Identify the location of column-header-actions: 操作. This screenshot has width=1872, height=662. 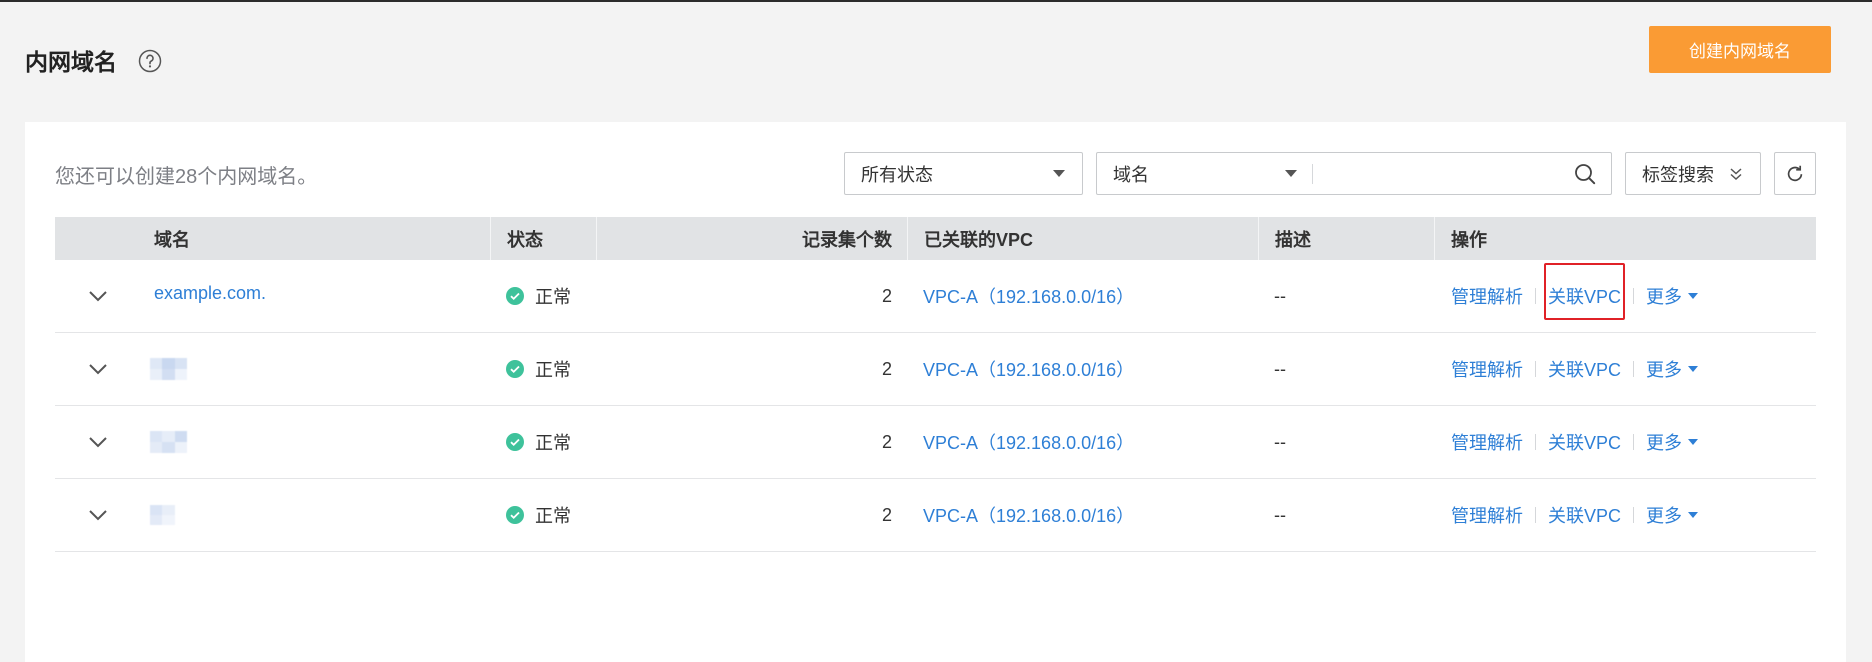
(1625, 238).